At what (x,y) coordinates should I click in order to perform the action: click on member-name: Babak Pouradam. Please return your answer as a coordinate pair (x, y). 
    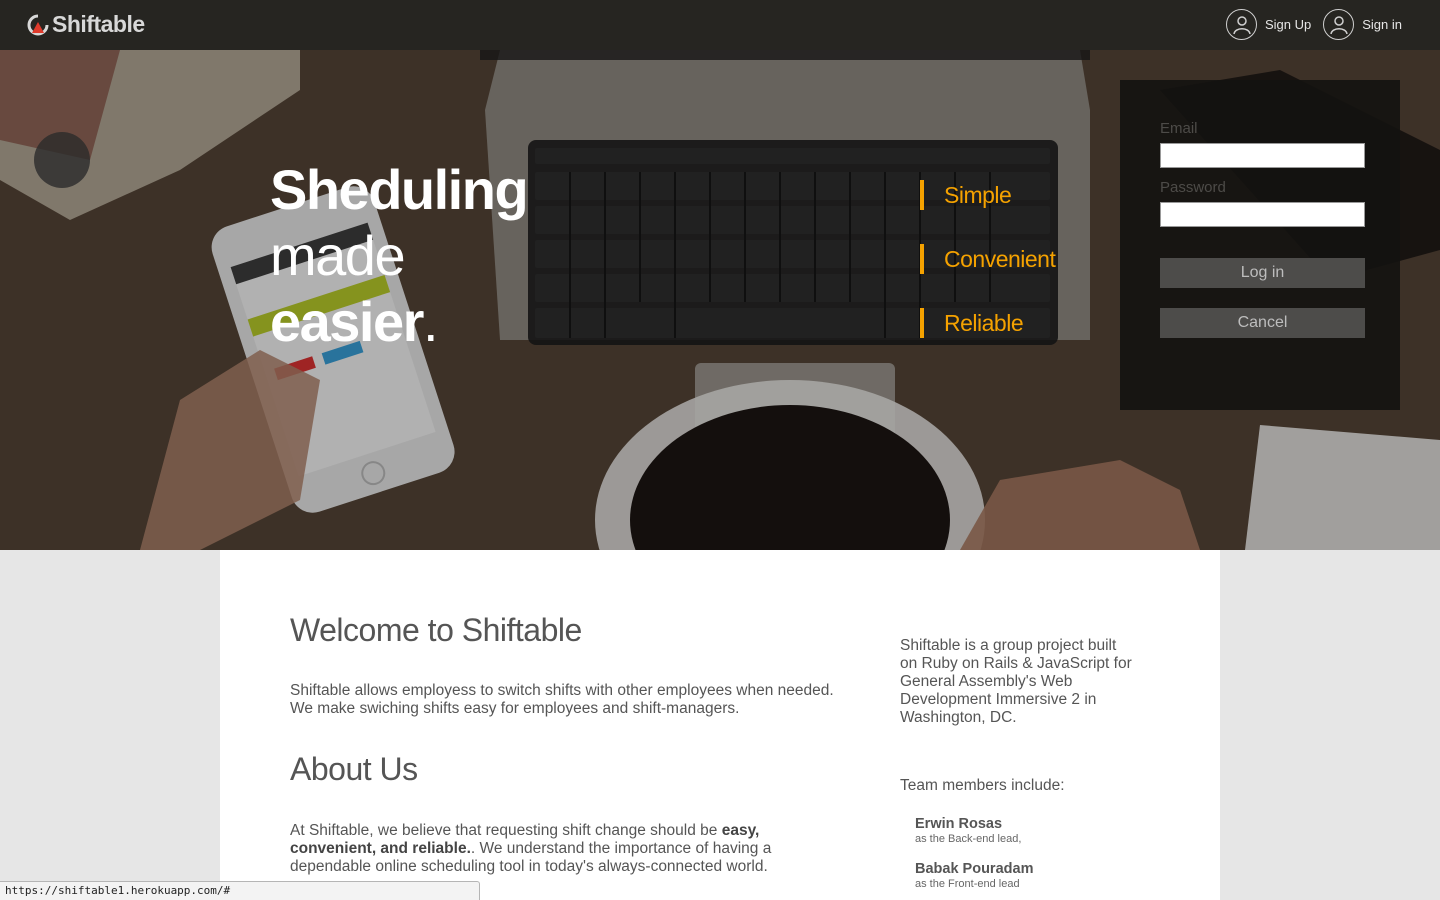
    Looking at the image, I should click on (974, 869).